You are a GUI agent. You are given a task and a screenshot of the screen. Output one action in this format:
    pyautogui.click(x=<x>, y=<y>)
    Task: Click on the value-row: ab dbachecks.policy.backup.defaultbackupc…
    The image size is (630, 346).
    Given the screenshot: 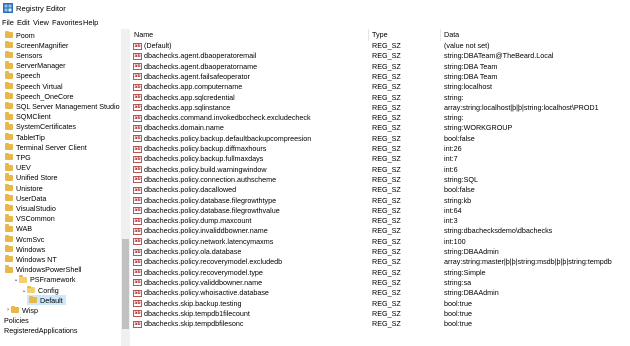 What is the action you would take?
    pyautogui.click(x=380, y=139)
    